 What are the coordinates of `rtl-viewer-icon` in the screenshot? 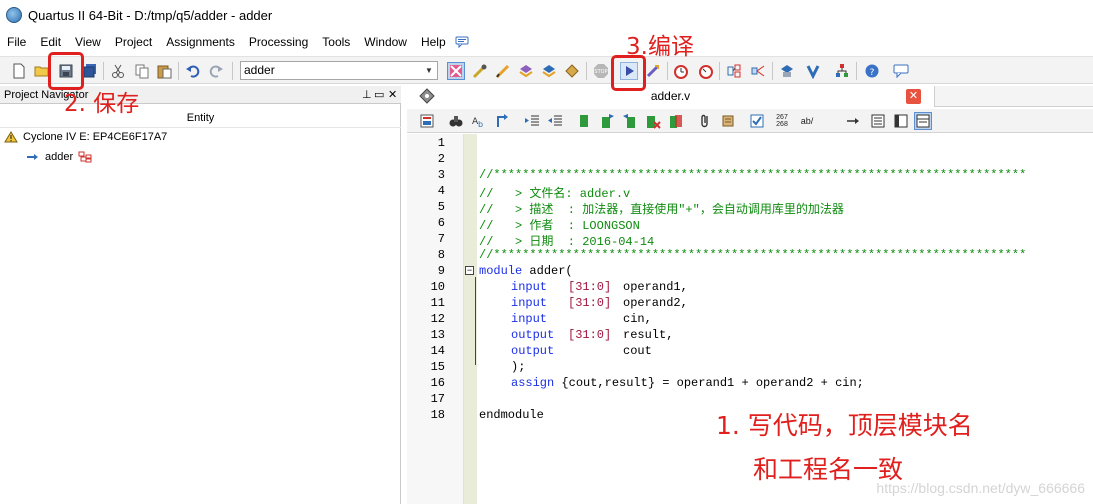 It's located at (734, 71).